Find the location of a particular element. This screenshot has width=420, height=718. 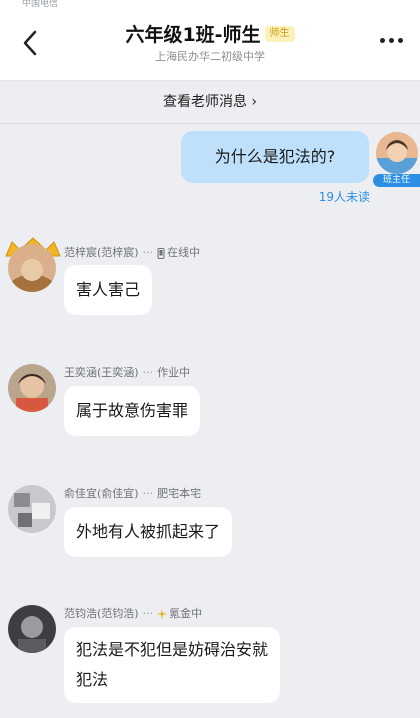

message-bubble: 外地有人被抓起来了 is located at coordinates (148, 532).